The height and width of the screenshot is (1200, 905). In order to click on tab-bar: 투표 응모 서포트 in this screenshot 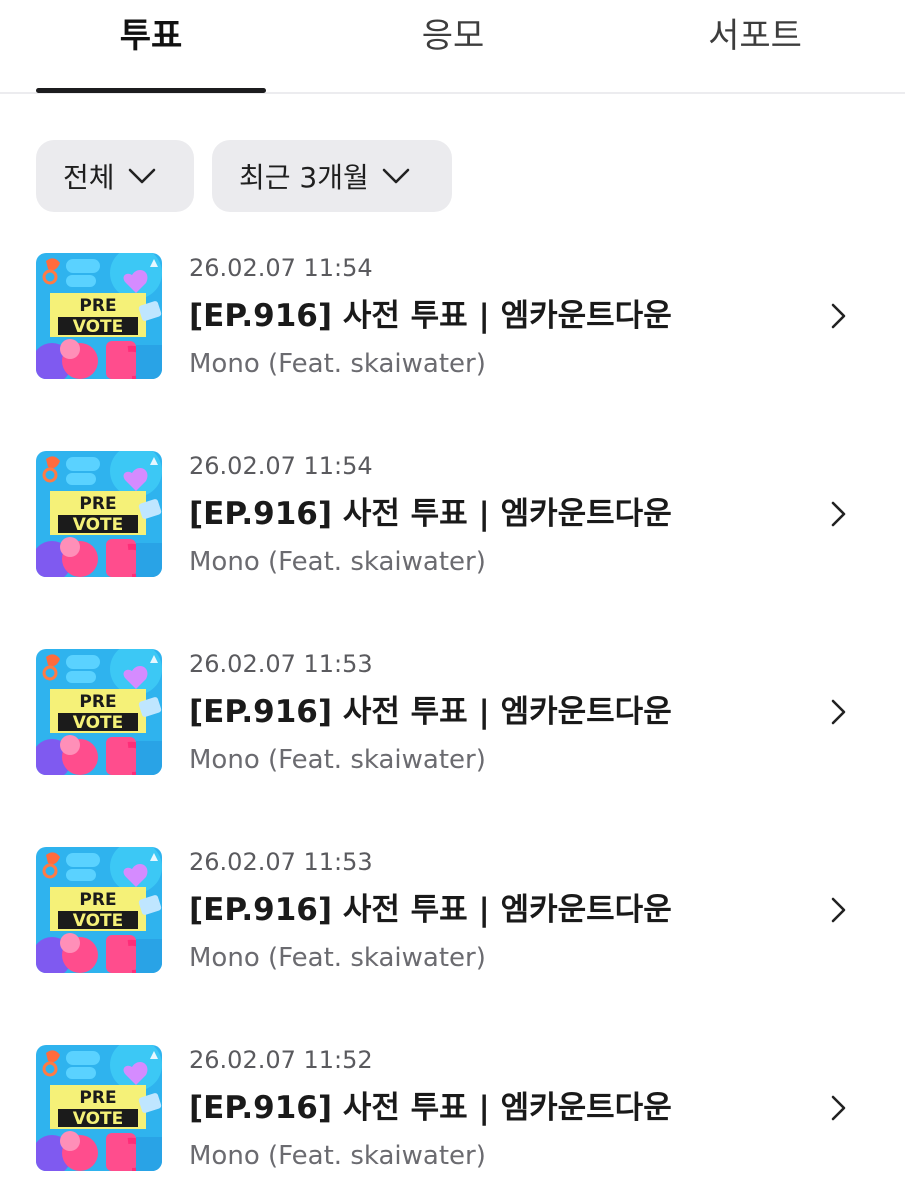, I will do `click(452, 47)`.